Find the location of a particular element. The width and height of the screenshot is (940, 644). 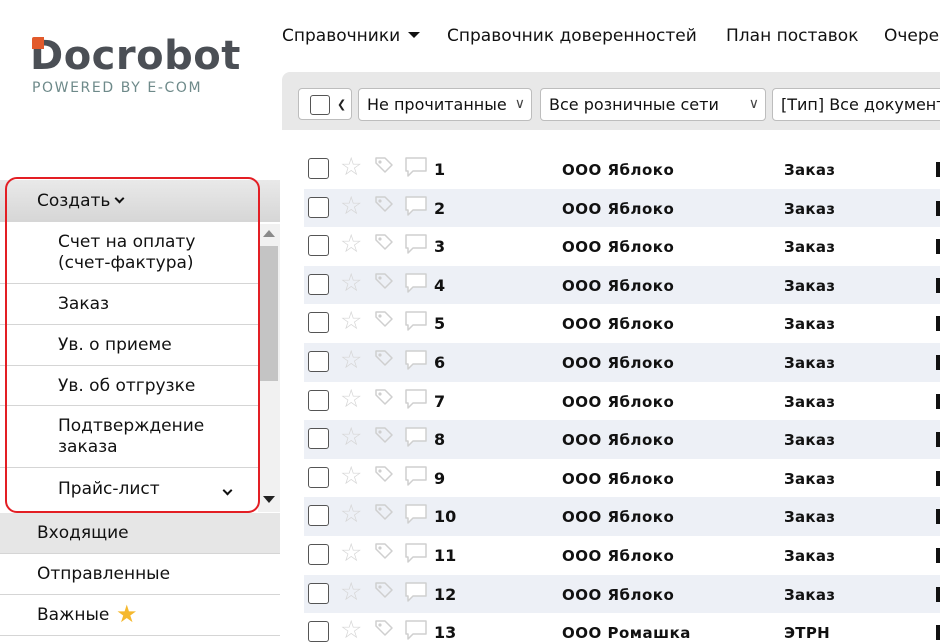

doc-type-select: [Тип] Все документ is located at coordinates (856, 104).